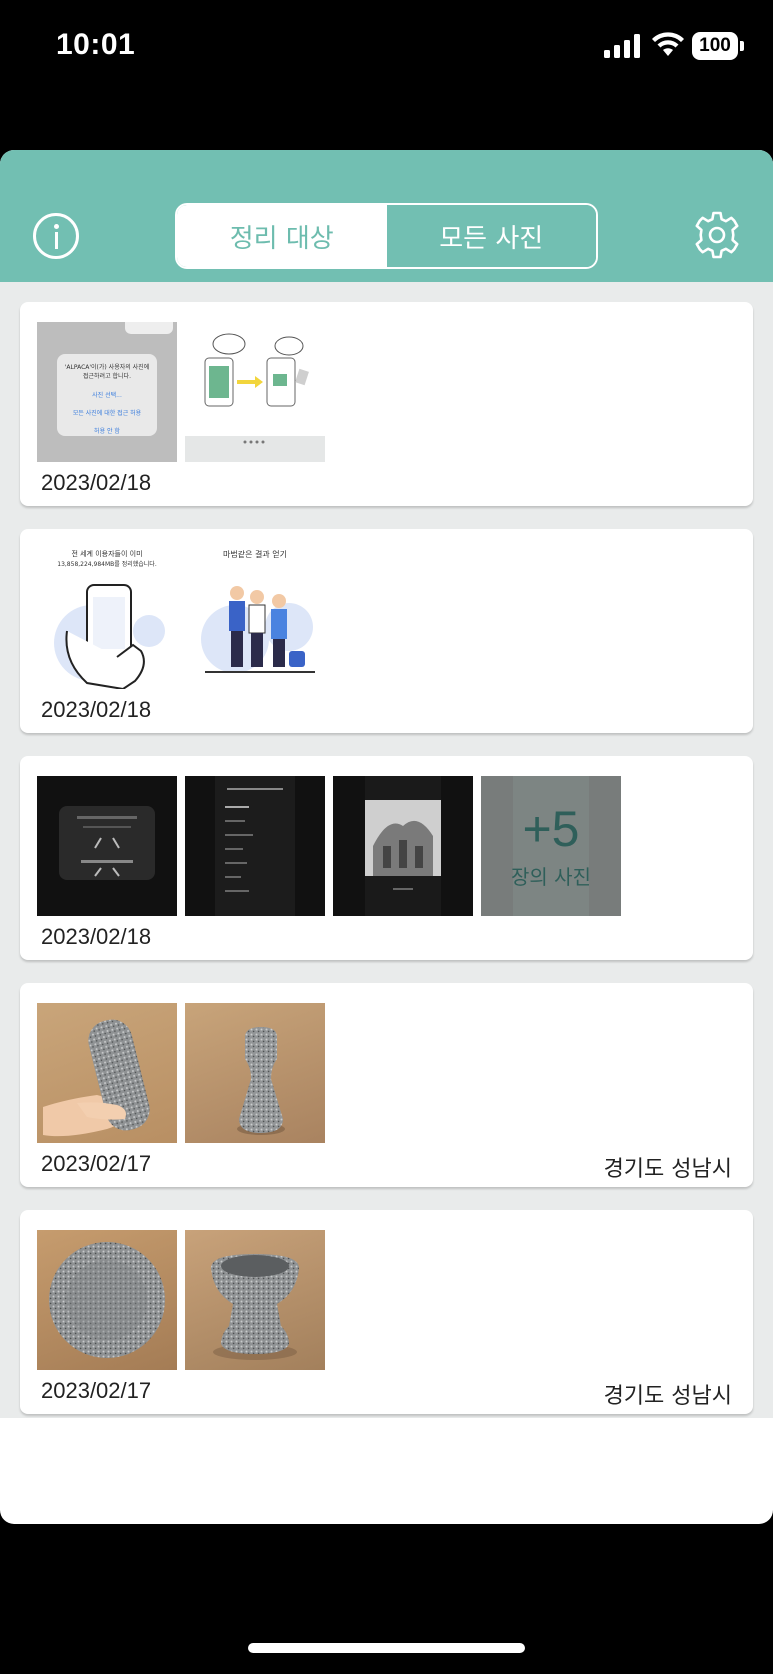 This screenshot has height=1674, width=773. I want to click on photo-thumbnail-more: +5 장의 사진, so click(551, 846).